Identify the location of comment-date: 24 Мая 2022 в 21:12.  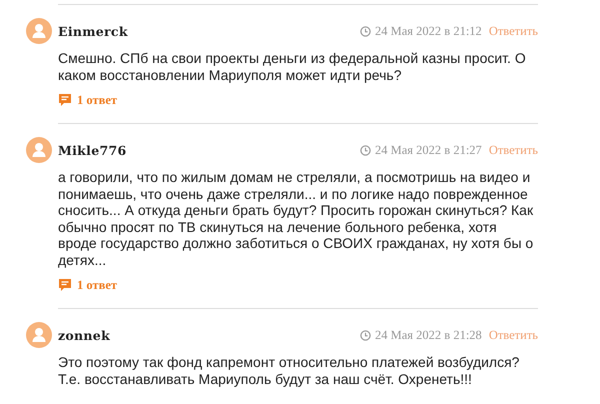
(428, 31).